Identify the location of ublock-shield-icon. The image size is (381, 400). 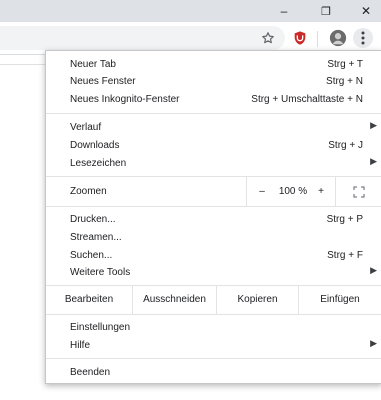
(300, 38).